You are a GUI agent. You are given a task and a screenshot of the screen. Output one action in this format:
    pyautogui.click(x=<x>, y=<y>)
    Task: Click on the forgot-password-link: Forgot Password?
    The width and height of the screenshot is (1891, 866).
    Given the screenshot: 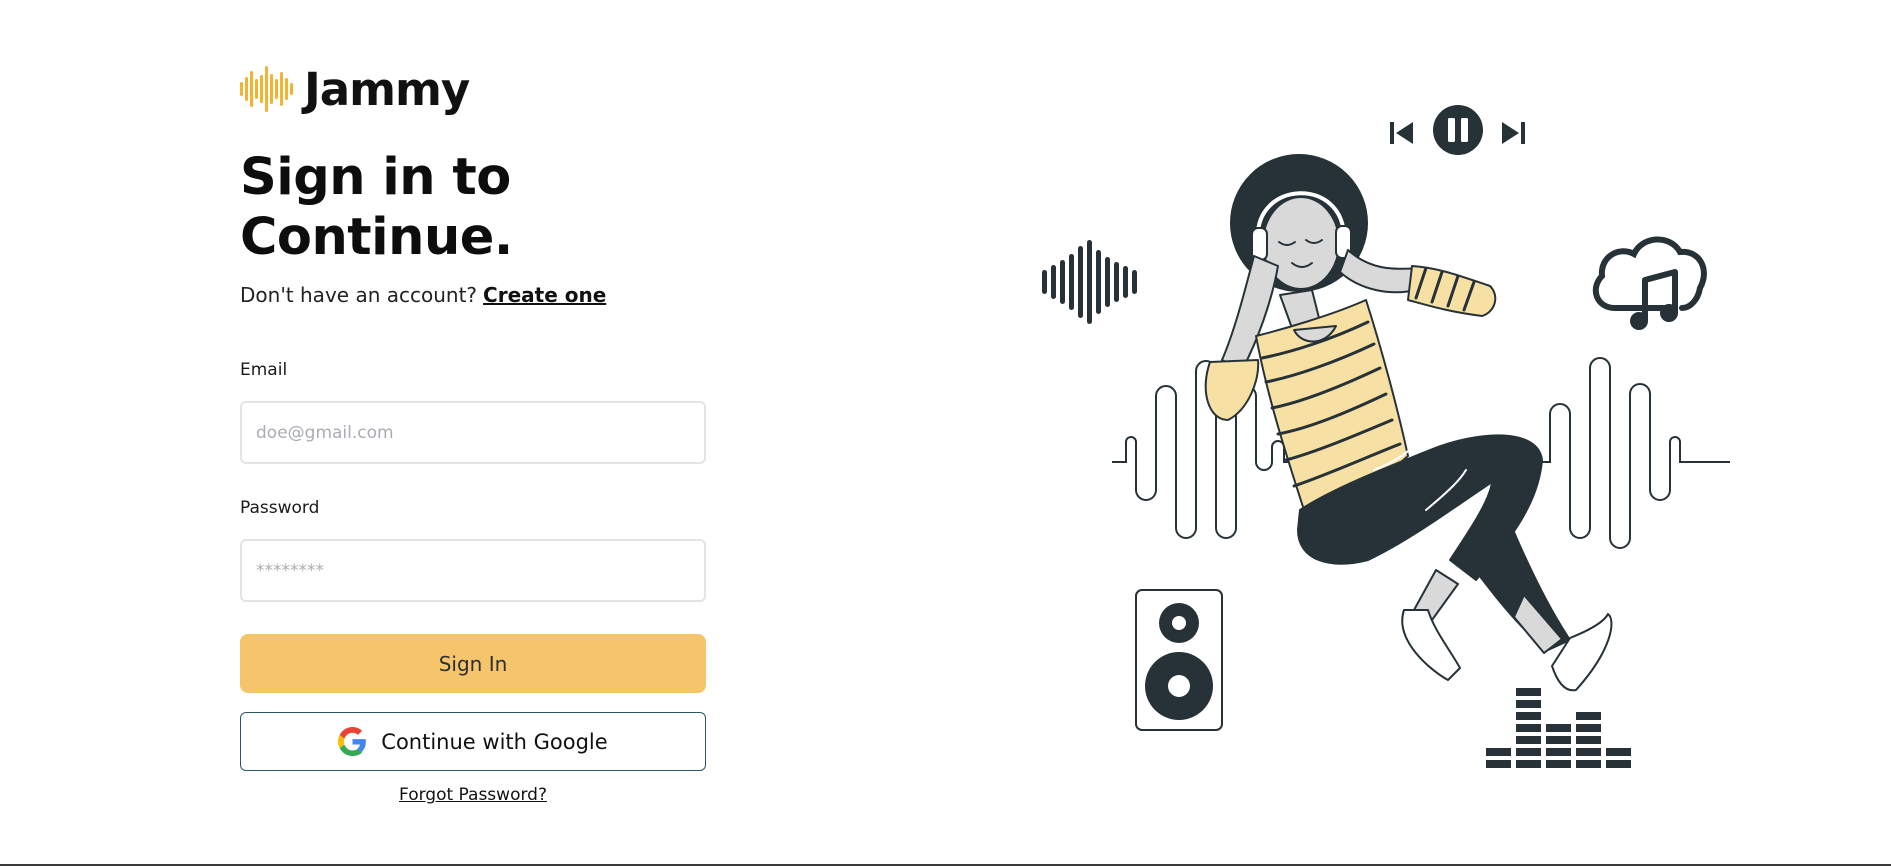 What is the action you would take?
    pyautogui.click(x=473, y=795)
    